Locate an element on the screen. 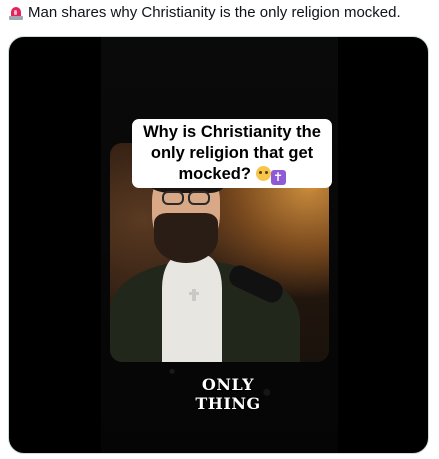 The width and height of the screenshot is (439, 459). cross-necklace is located at coordinates (194, 295).